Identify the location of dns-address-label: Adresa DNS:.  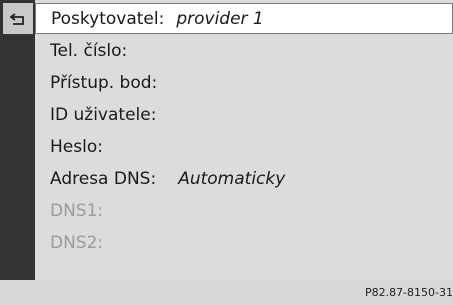
(103, 178).